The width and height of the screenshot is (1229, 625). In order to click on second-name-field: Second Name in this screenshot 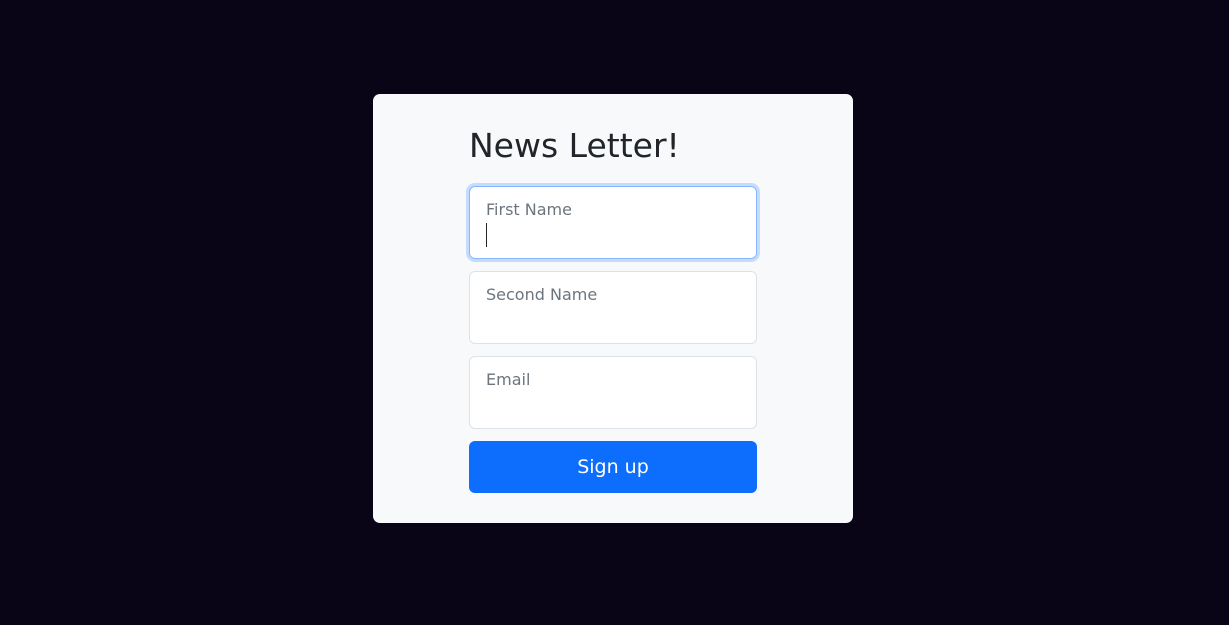, I will do `click(613, 307)`.